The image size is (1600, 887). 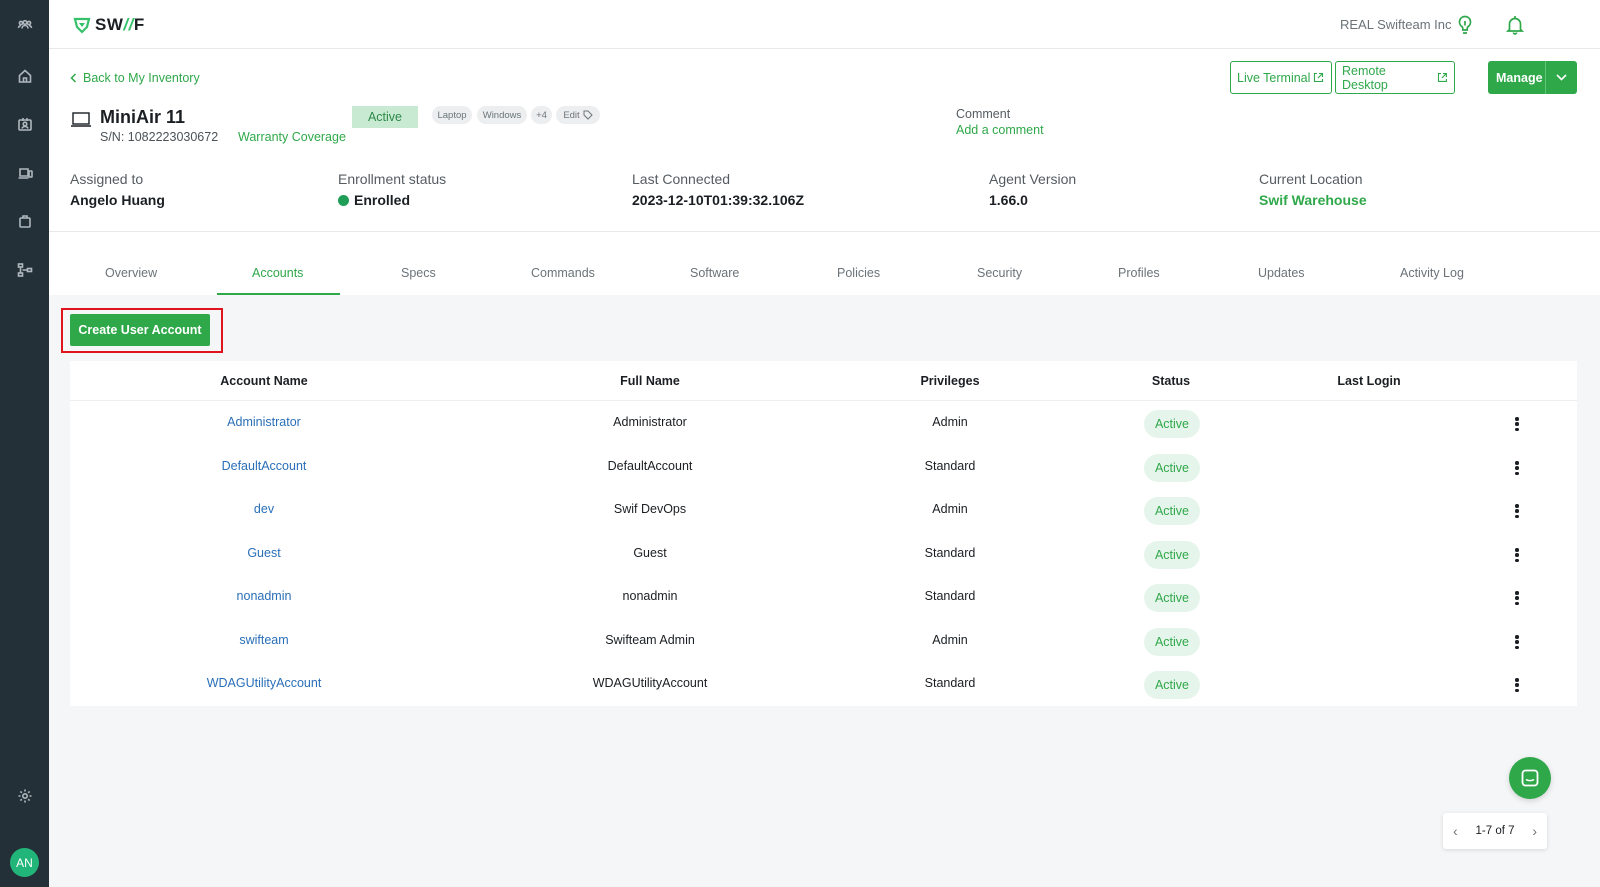 I want to click on account-name-link: dev, so click(x=264, y=509).